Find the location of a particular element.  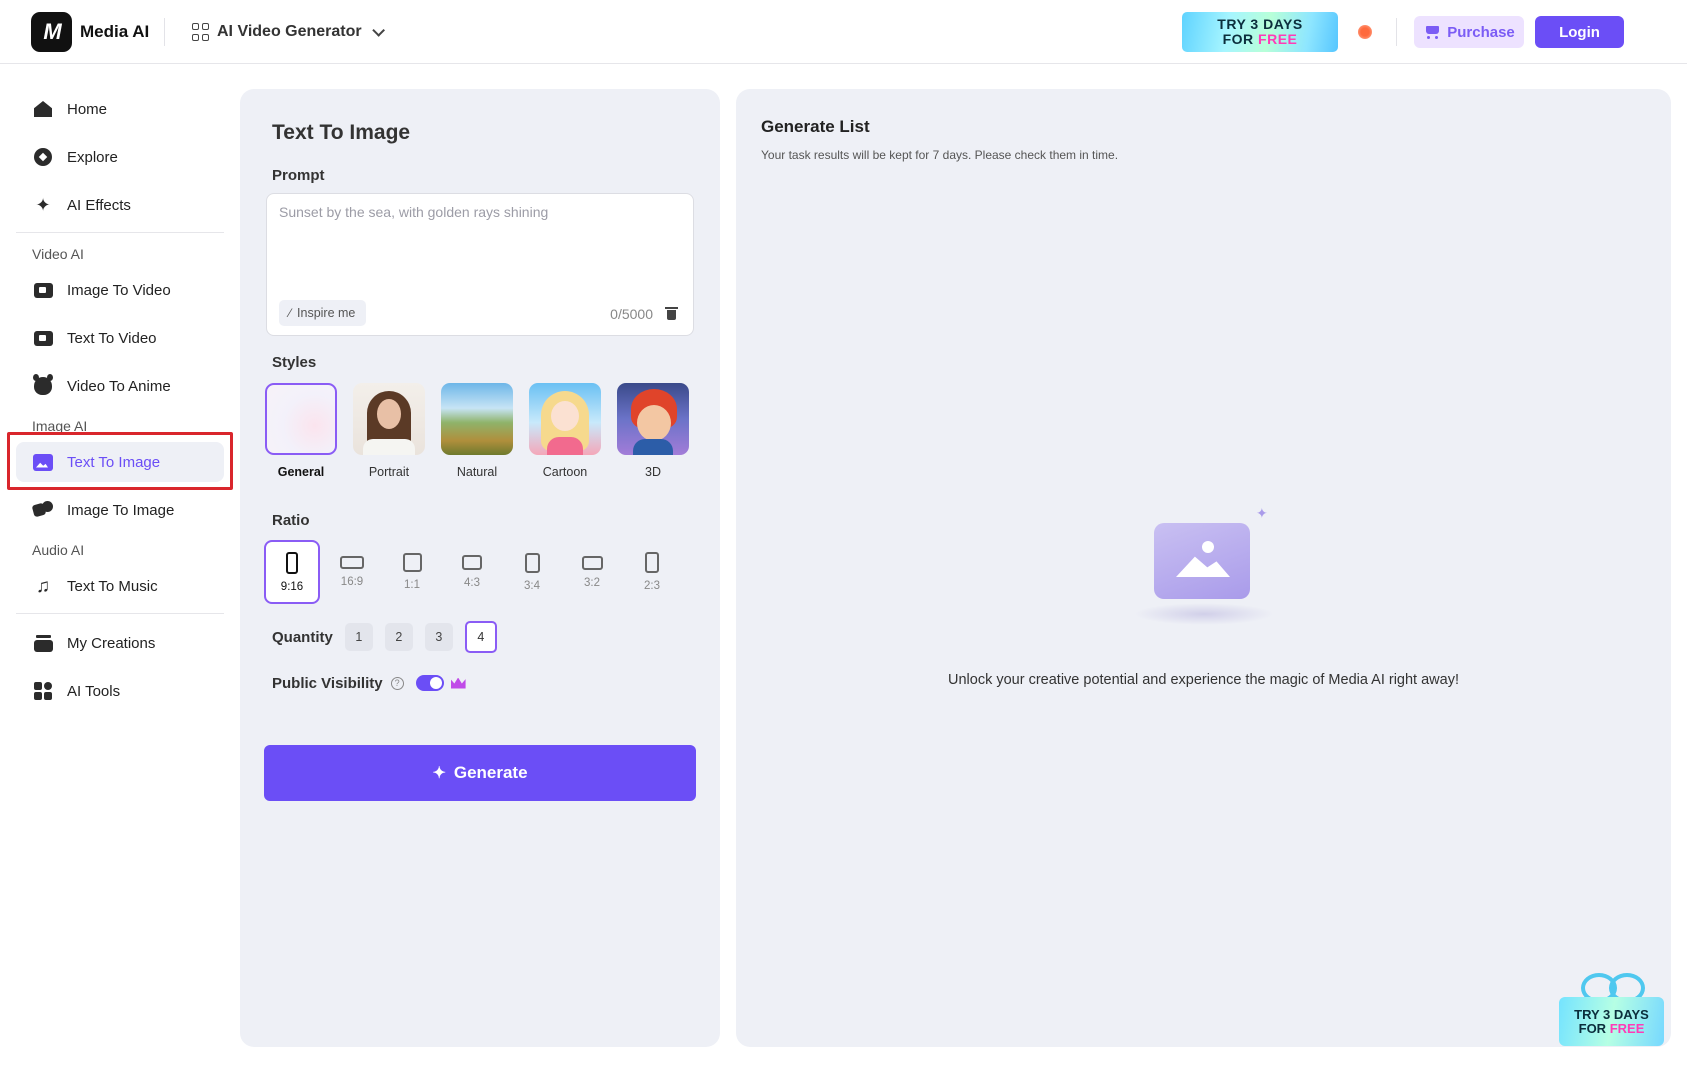

sidebar-item-label: Home is located at coordinates (87, 109).